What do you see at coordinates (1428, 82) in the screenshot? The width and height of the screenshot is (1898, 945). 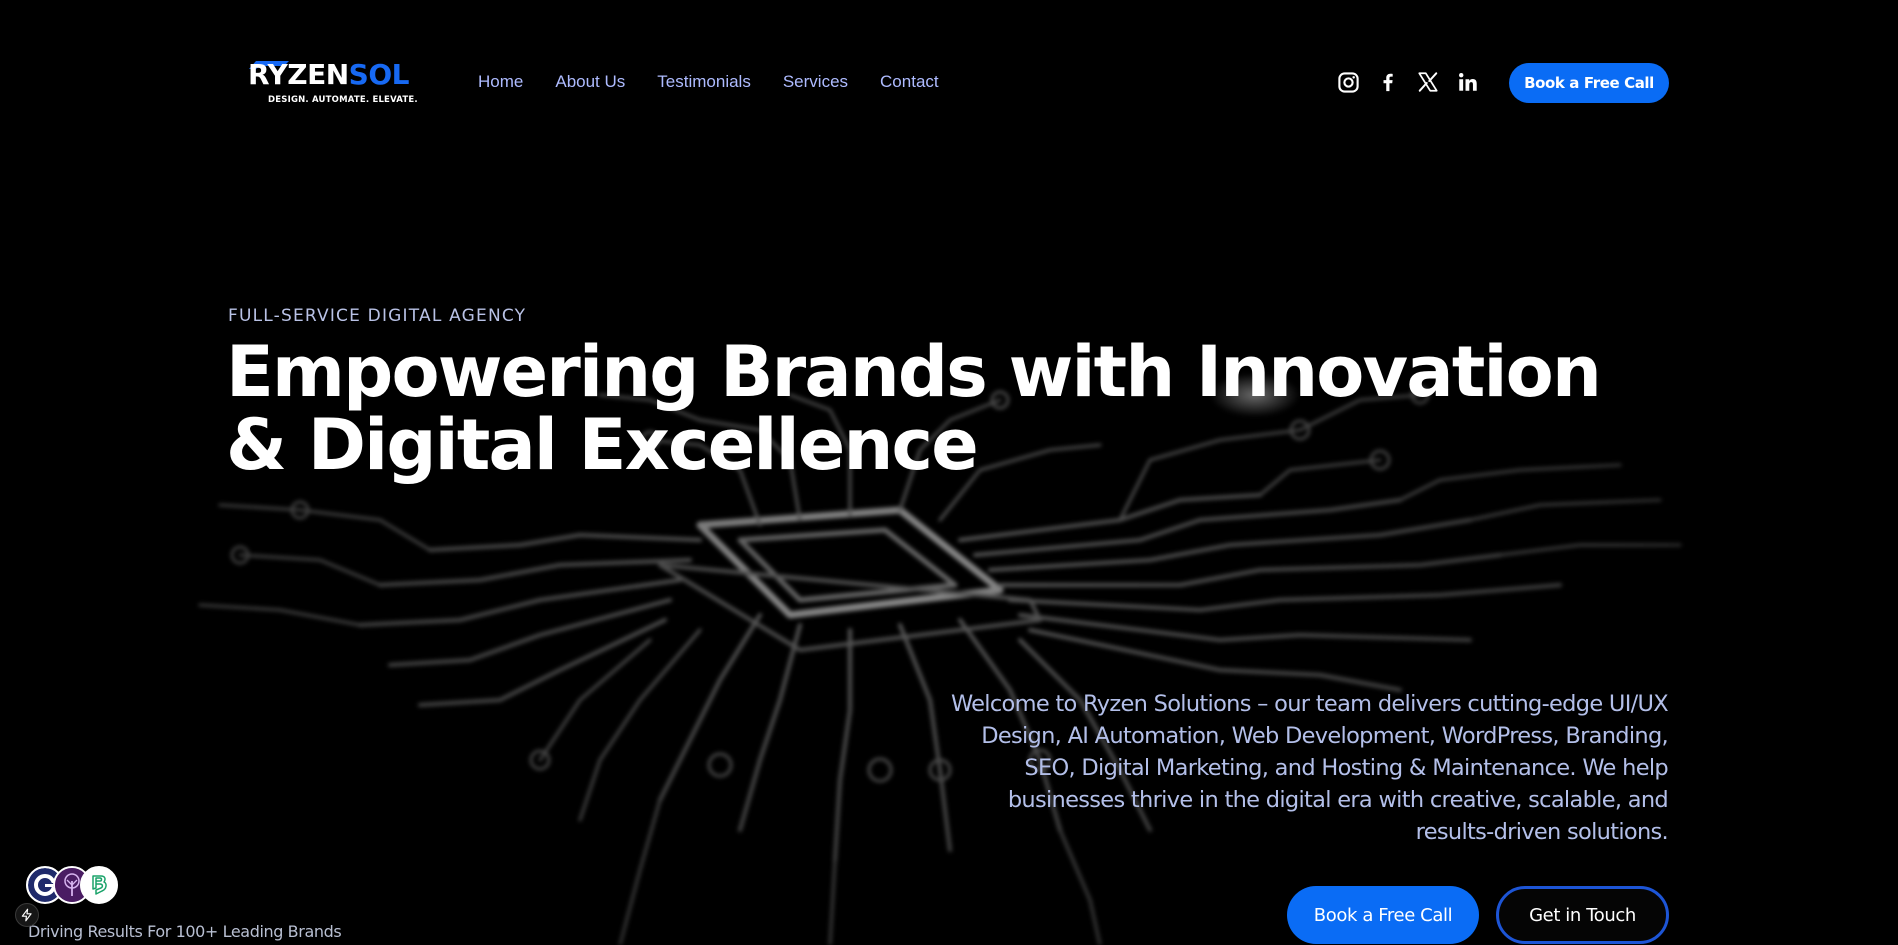 I see `x-icon` at bounding box center [1428, 82].